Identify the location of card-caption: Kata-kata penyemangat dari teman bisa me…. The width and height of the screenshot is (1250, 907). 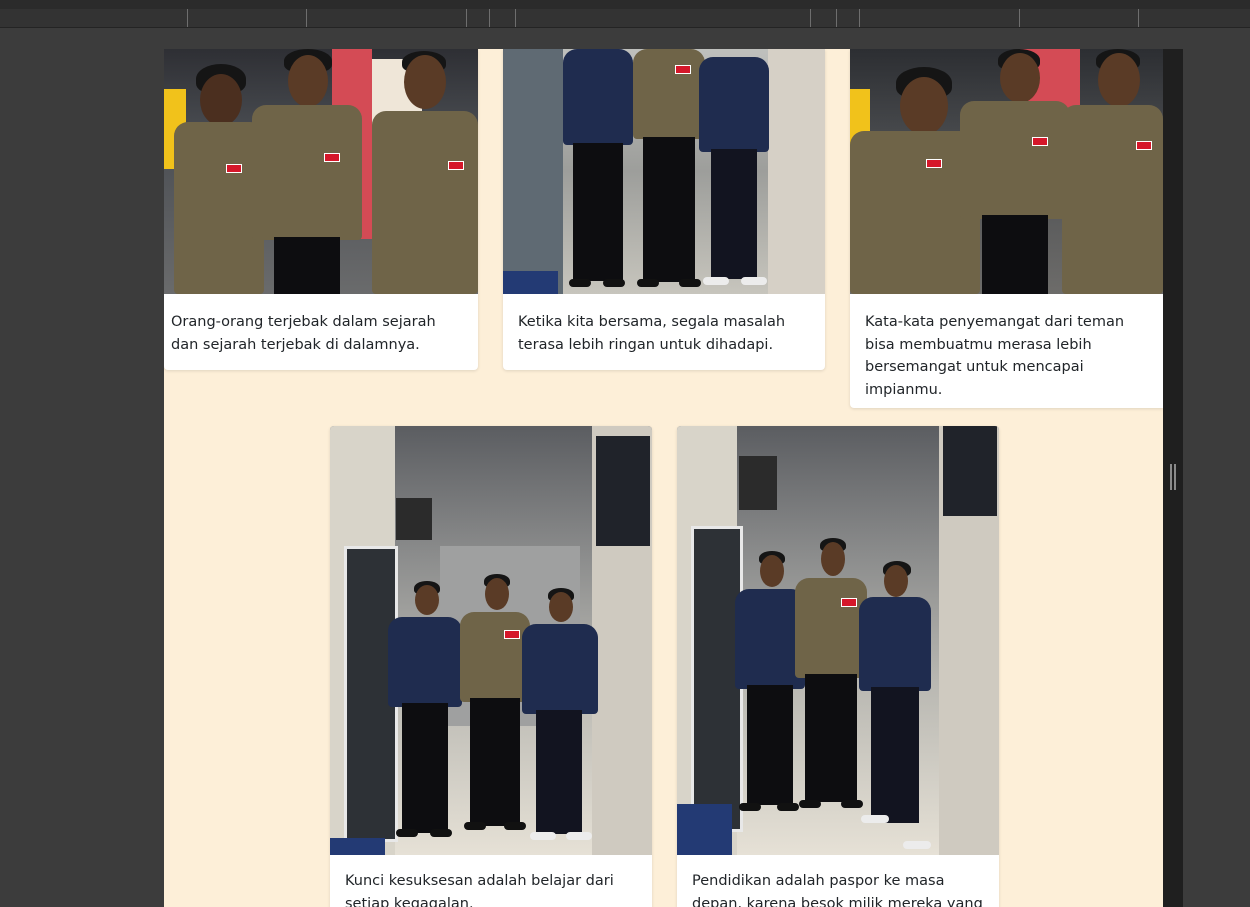
(995, 356).